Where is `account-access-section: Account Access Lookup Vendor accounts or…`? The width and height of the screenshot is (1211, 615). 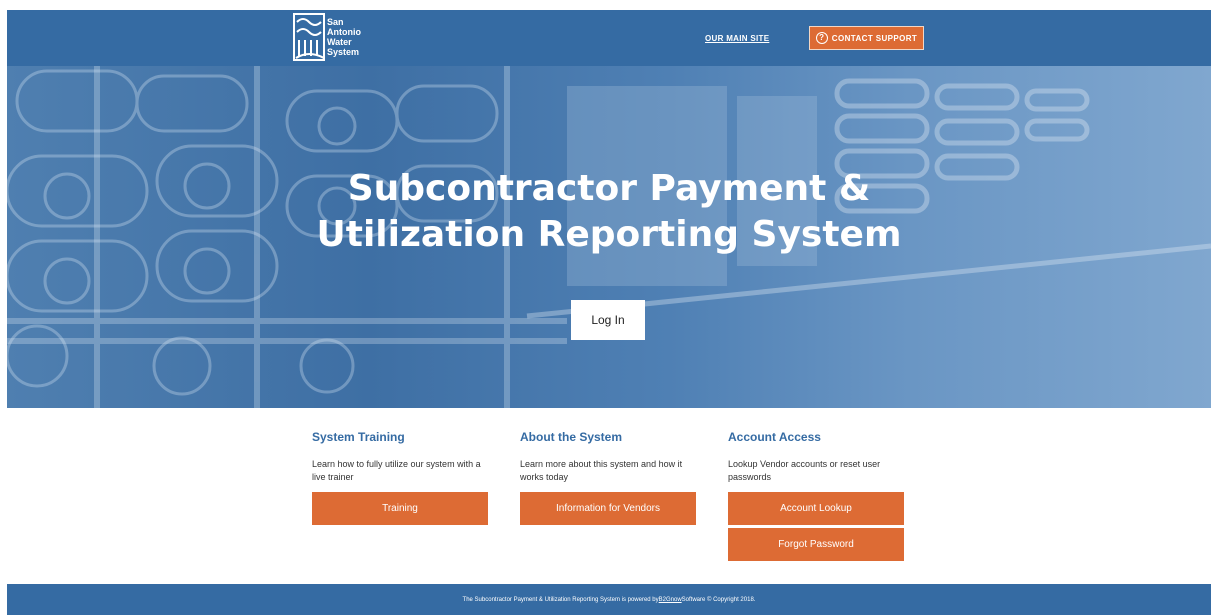 account-access-section: Account Access Lookup Vendor accounts or… is located at coordinates (817, 497).